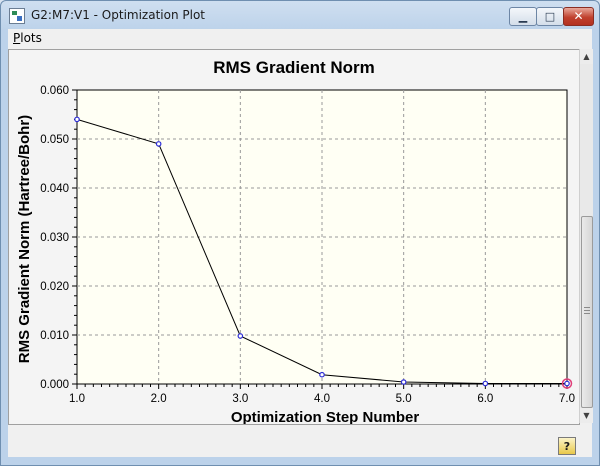 The image size is (600, 466). Describe the element at coordinates (54, 238) in the screenshot. I see `y-tick-label: 0.030` at that location.